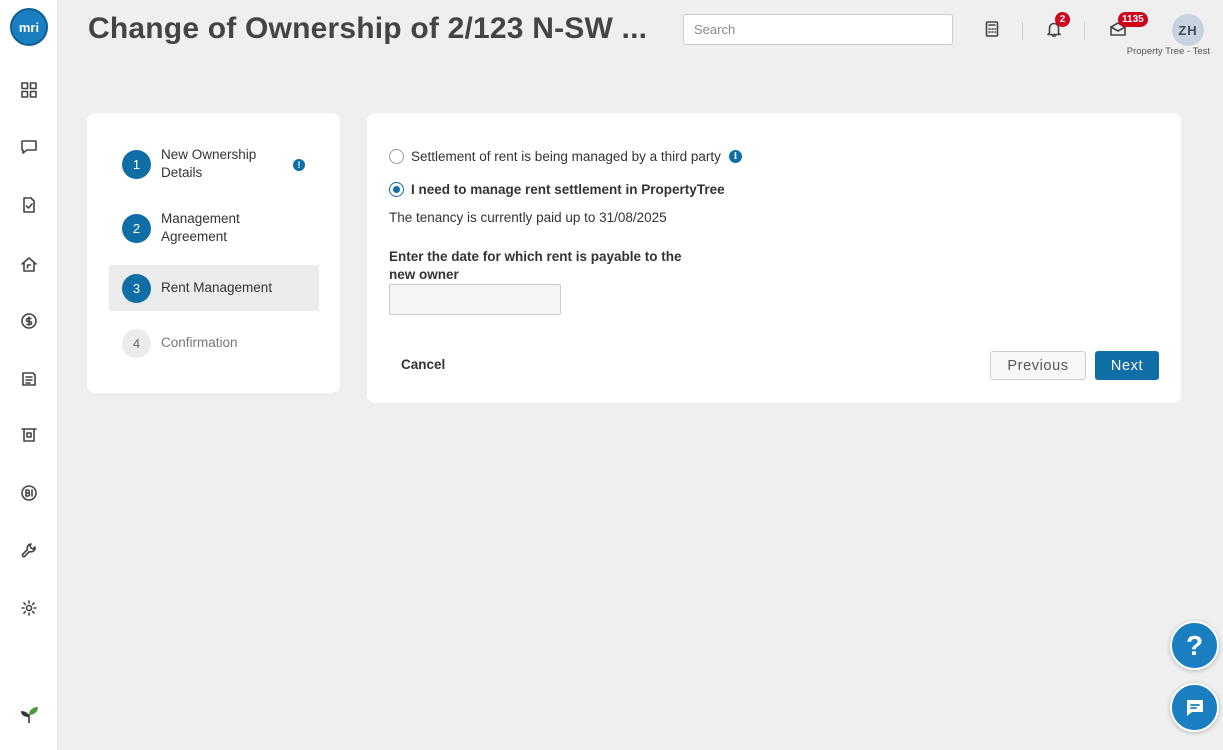 The width and height of the screenshot is (1223, 750). Describe the element at coordinates (423, 364) in the screenshot. I see `cancel-button: Cancel` at that location.